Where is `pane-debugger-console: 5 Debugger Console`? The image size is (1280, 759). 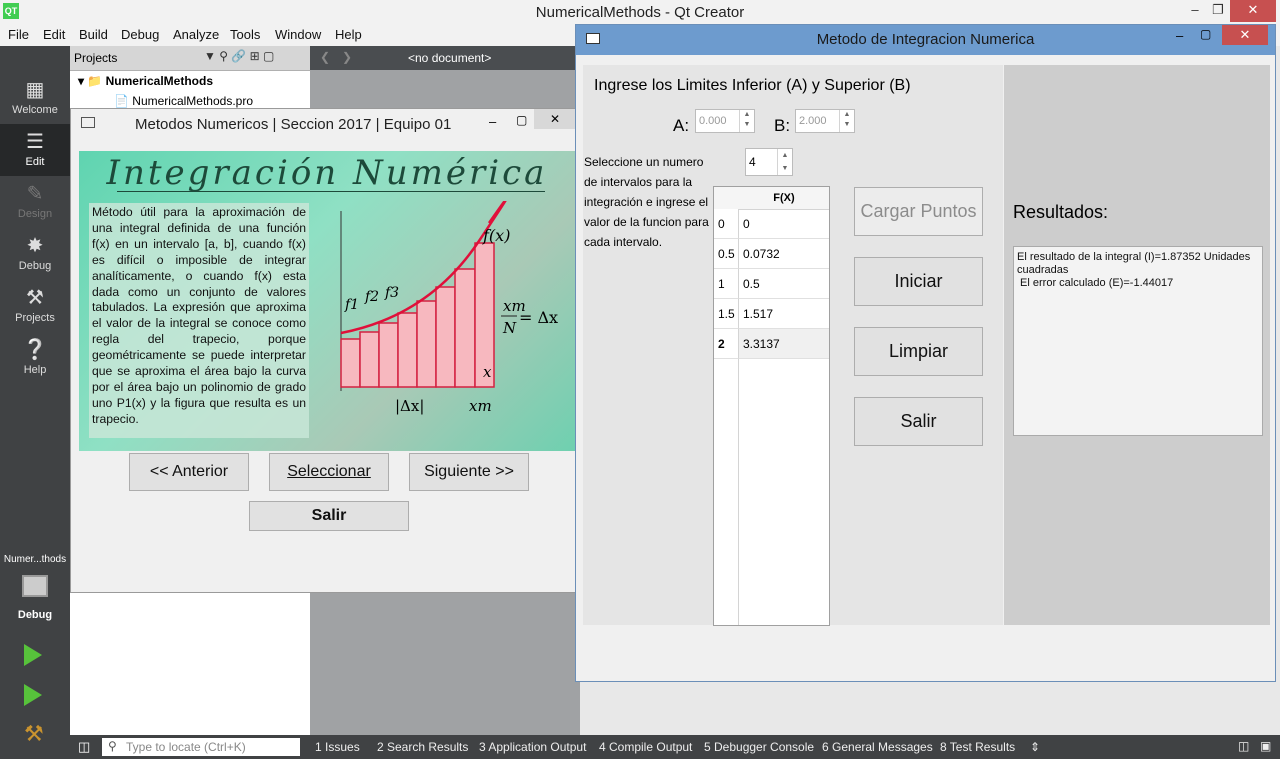
pane-debugger-console: 5 Debugger Console is located at coordinates (759, 747).